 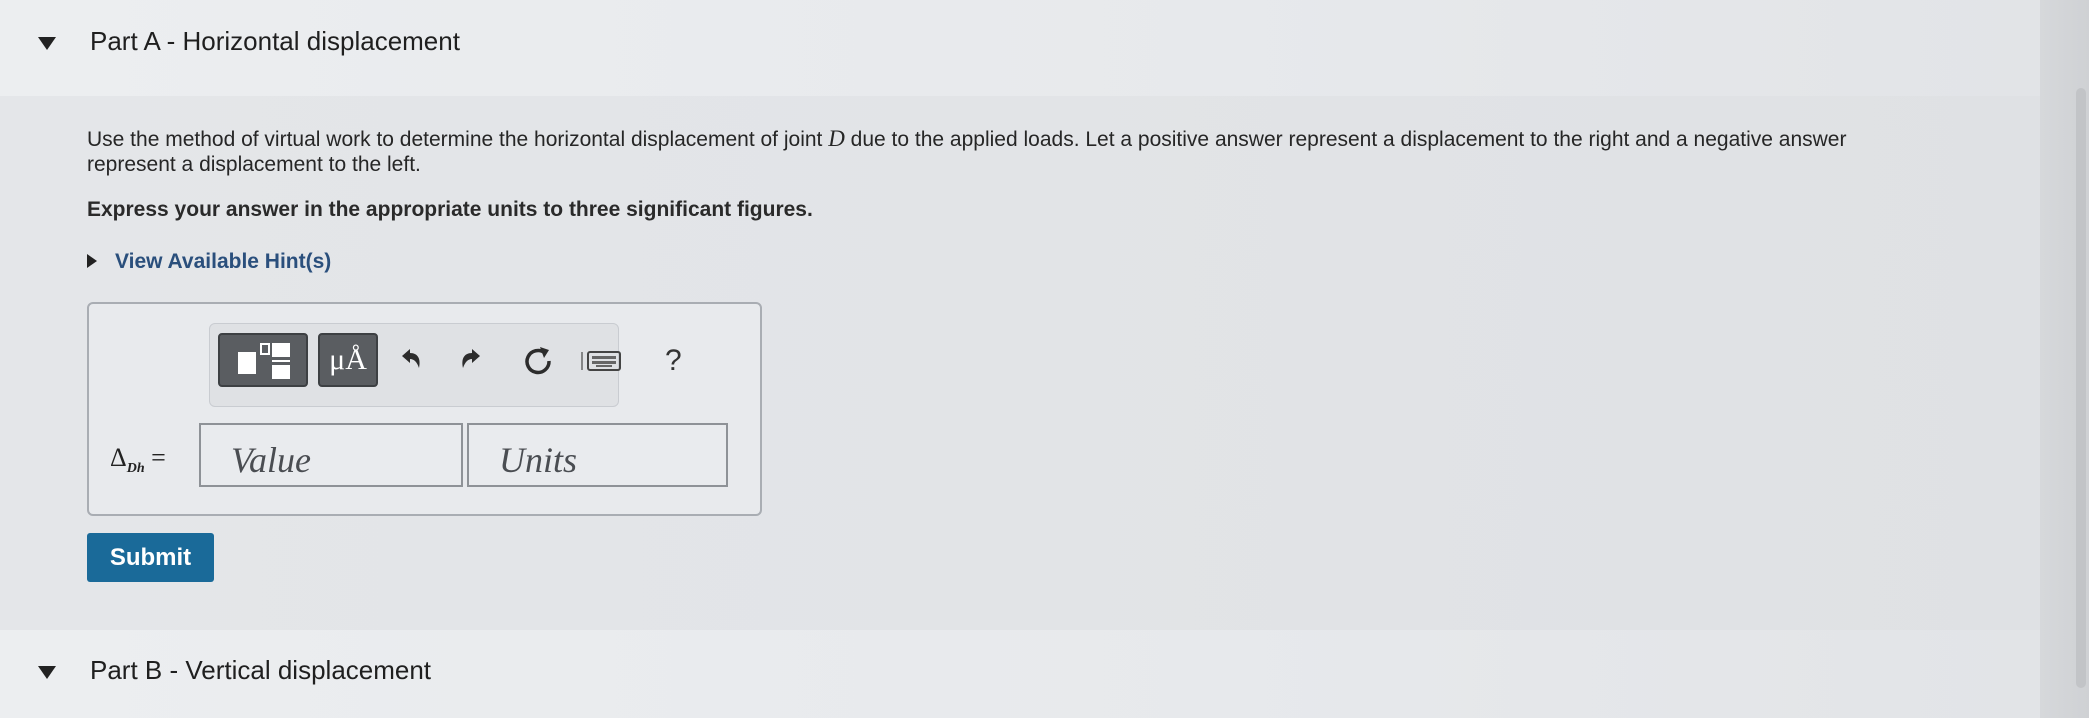 I want to click on keyboard-icon, so click(x=601, y=361).